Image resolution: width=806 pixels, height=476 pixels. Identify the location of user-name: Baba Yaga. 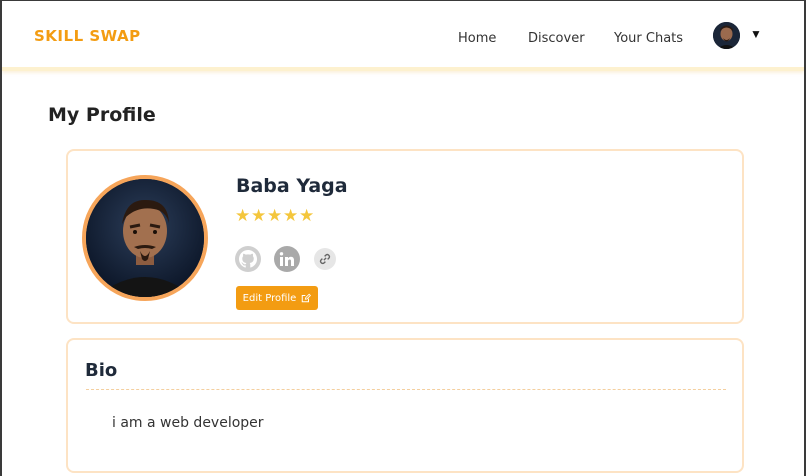
(292, 186).